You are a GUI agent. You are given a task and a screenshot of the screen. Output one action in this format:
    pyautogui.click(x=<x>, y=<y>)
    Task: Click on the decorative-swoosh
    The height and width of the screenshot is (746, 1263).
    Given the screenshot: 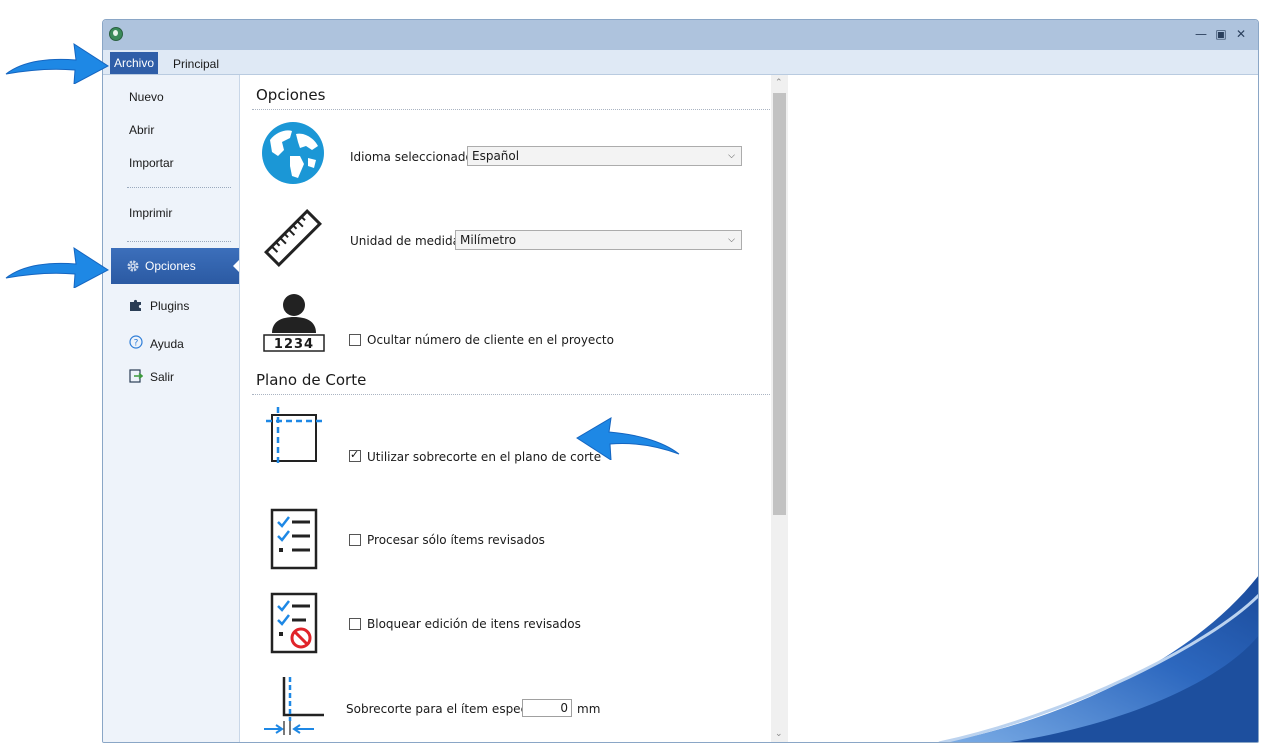 What is the action you would take?
    pyautogui.click(x=1098, y=659)
    